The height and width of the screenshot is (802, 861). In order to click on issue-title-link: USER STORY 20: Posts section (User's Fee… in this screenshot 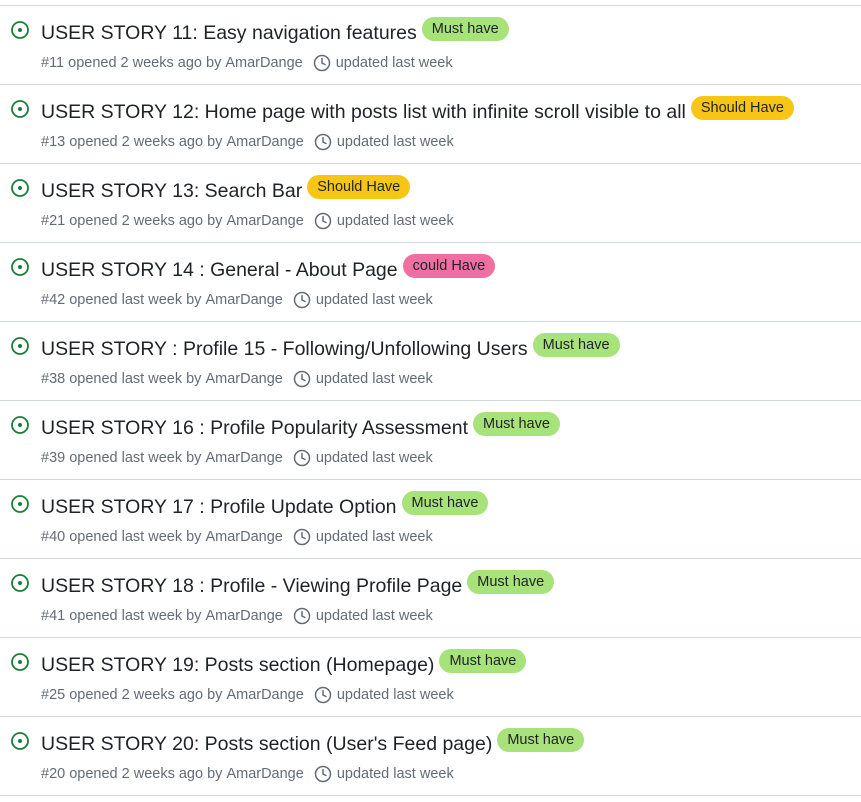, I will do `click(266, 744)`.